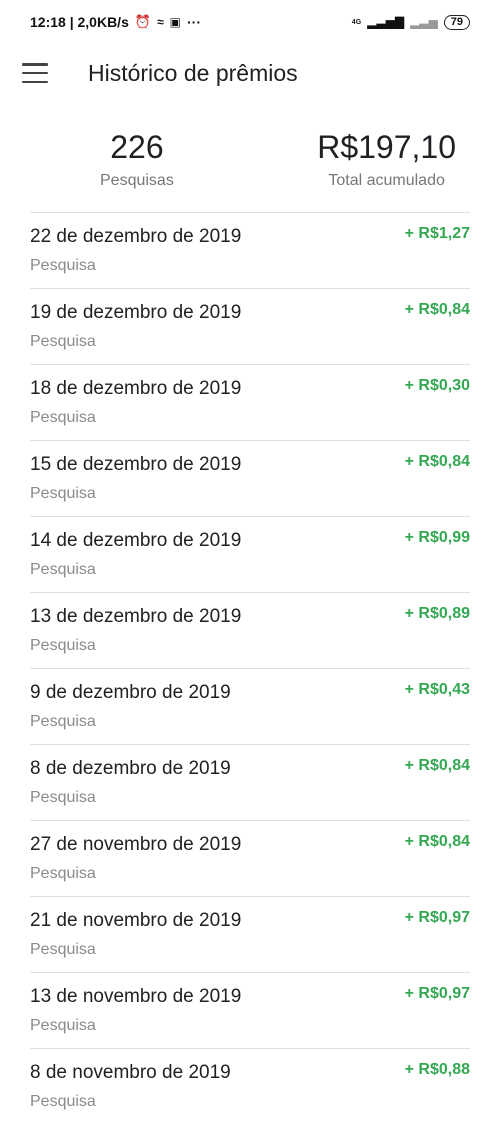 The image size is (500, 1124). I want to click on surveys-count-label: Pesquisas, so click(137, 180).